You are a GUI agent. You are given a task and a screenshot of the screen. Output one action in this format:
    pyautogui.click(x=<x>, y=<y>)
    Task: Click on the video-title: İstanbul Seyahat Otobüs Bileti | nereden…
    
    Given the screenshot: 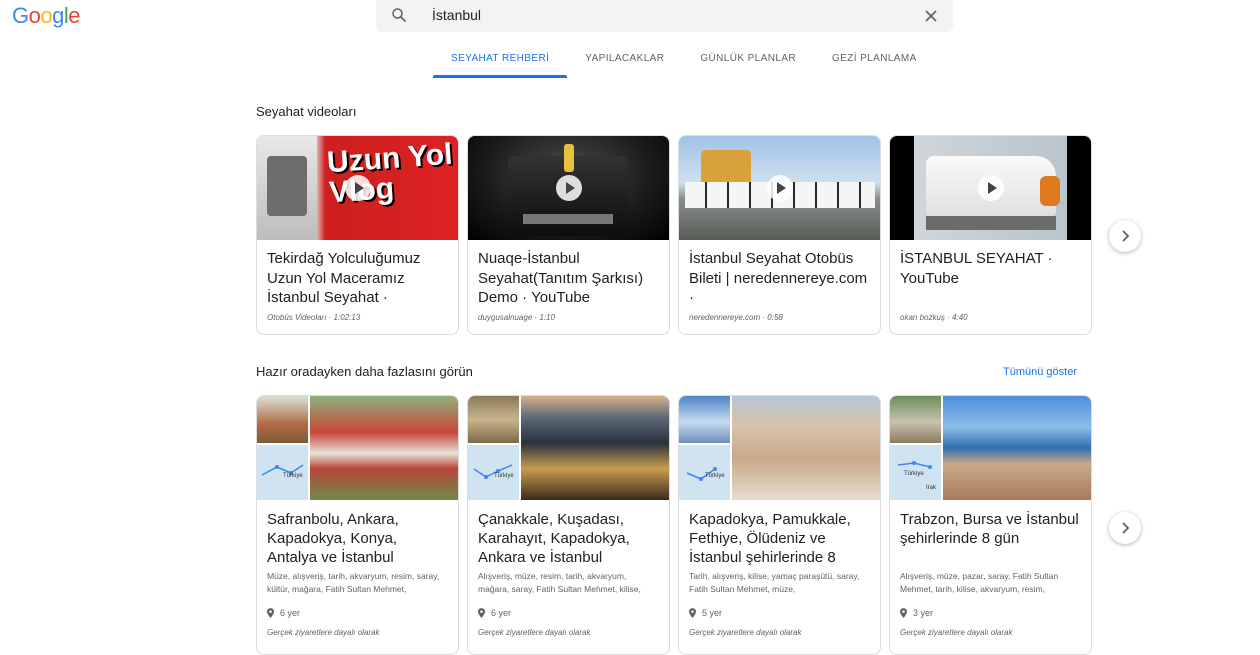 What is the action you would take?
    pyautogui.click(x=778, y=277)
    